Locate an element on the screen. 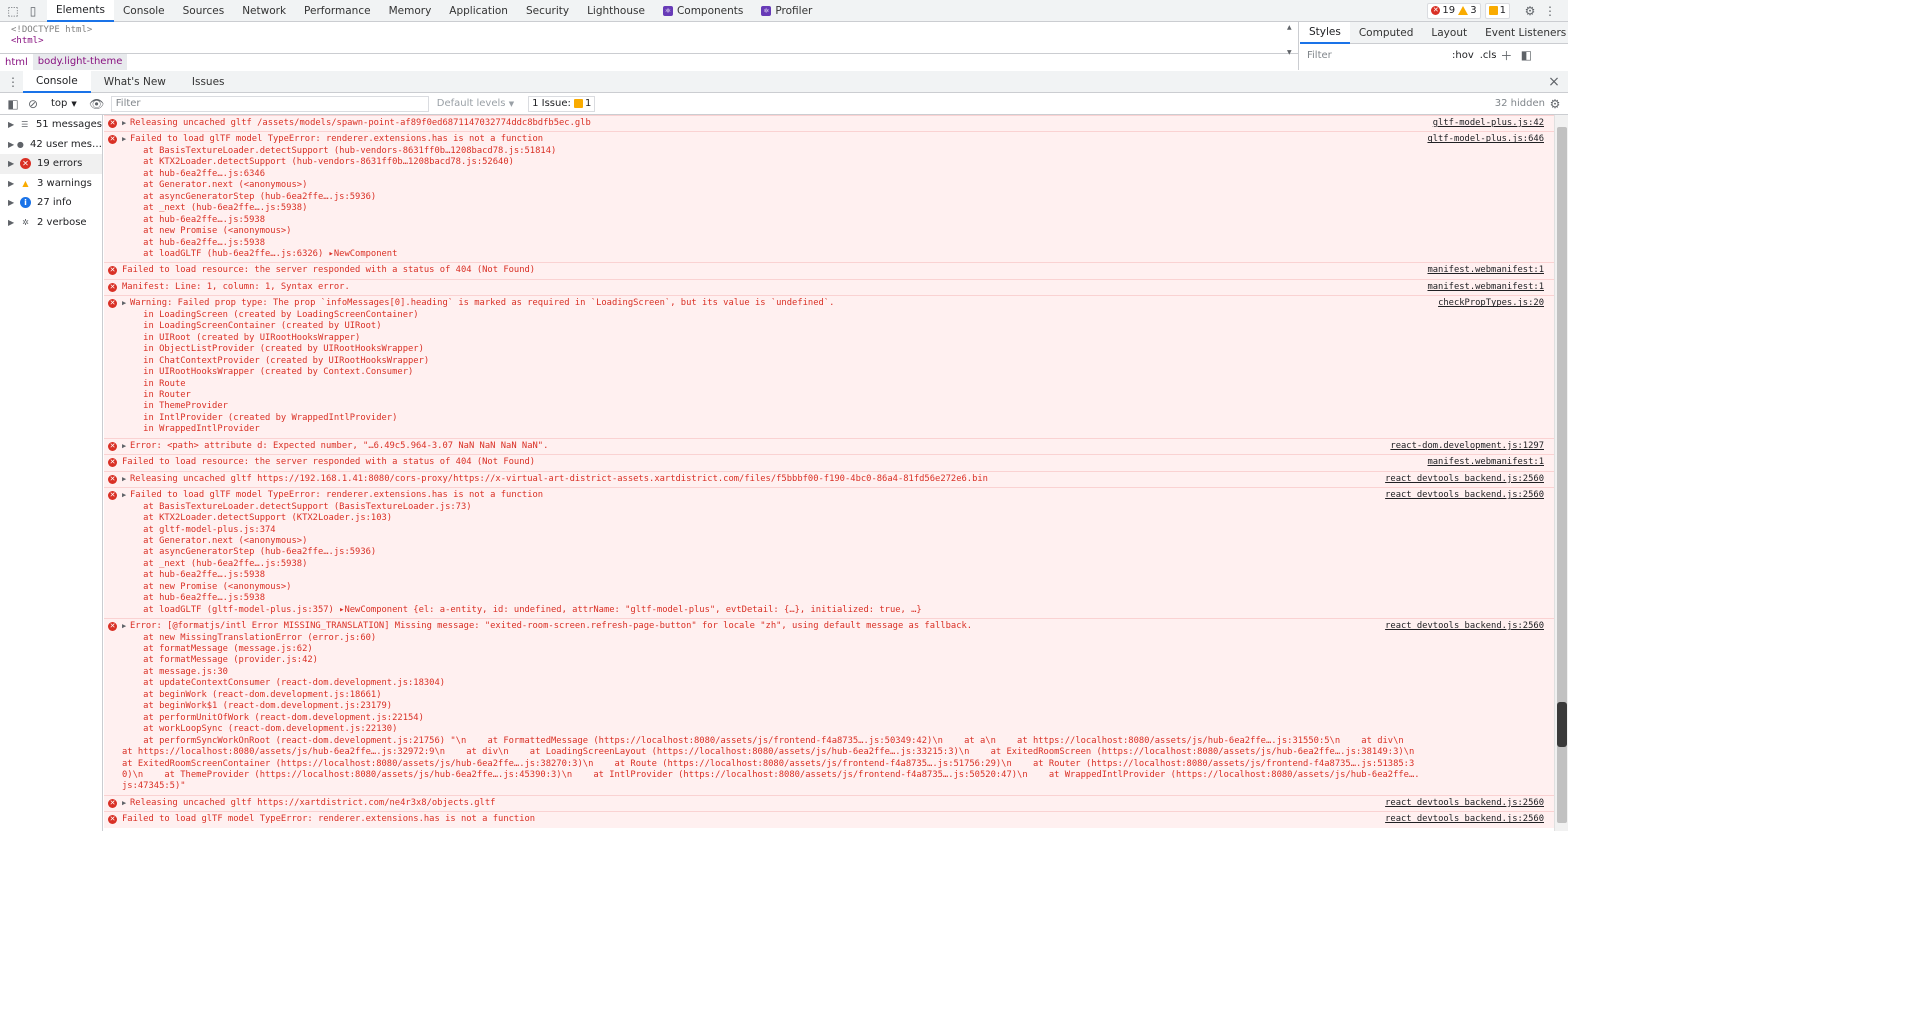 The image size is (1920, 1017). sidebar-item-verbose: ▶ ✲ 2 verbose is located at coordinates (51, 223).